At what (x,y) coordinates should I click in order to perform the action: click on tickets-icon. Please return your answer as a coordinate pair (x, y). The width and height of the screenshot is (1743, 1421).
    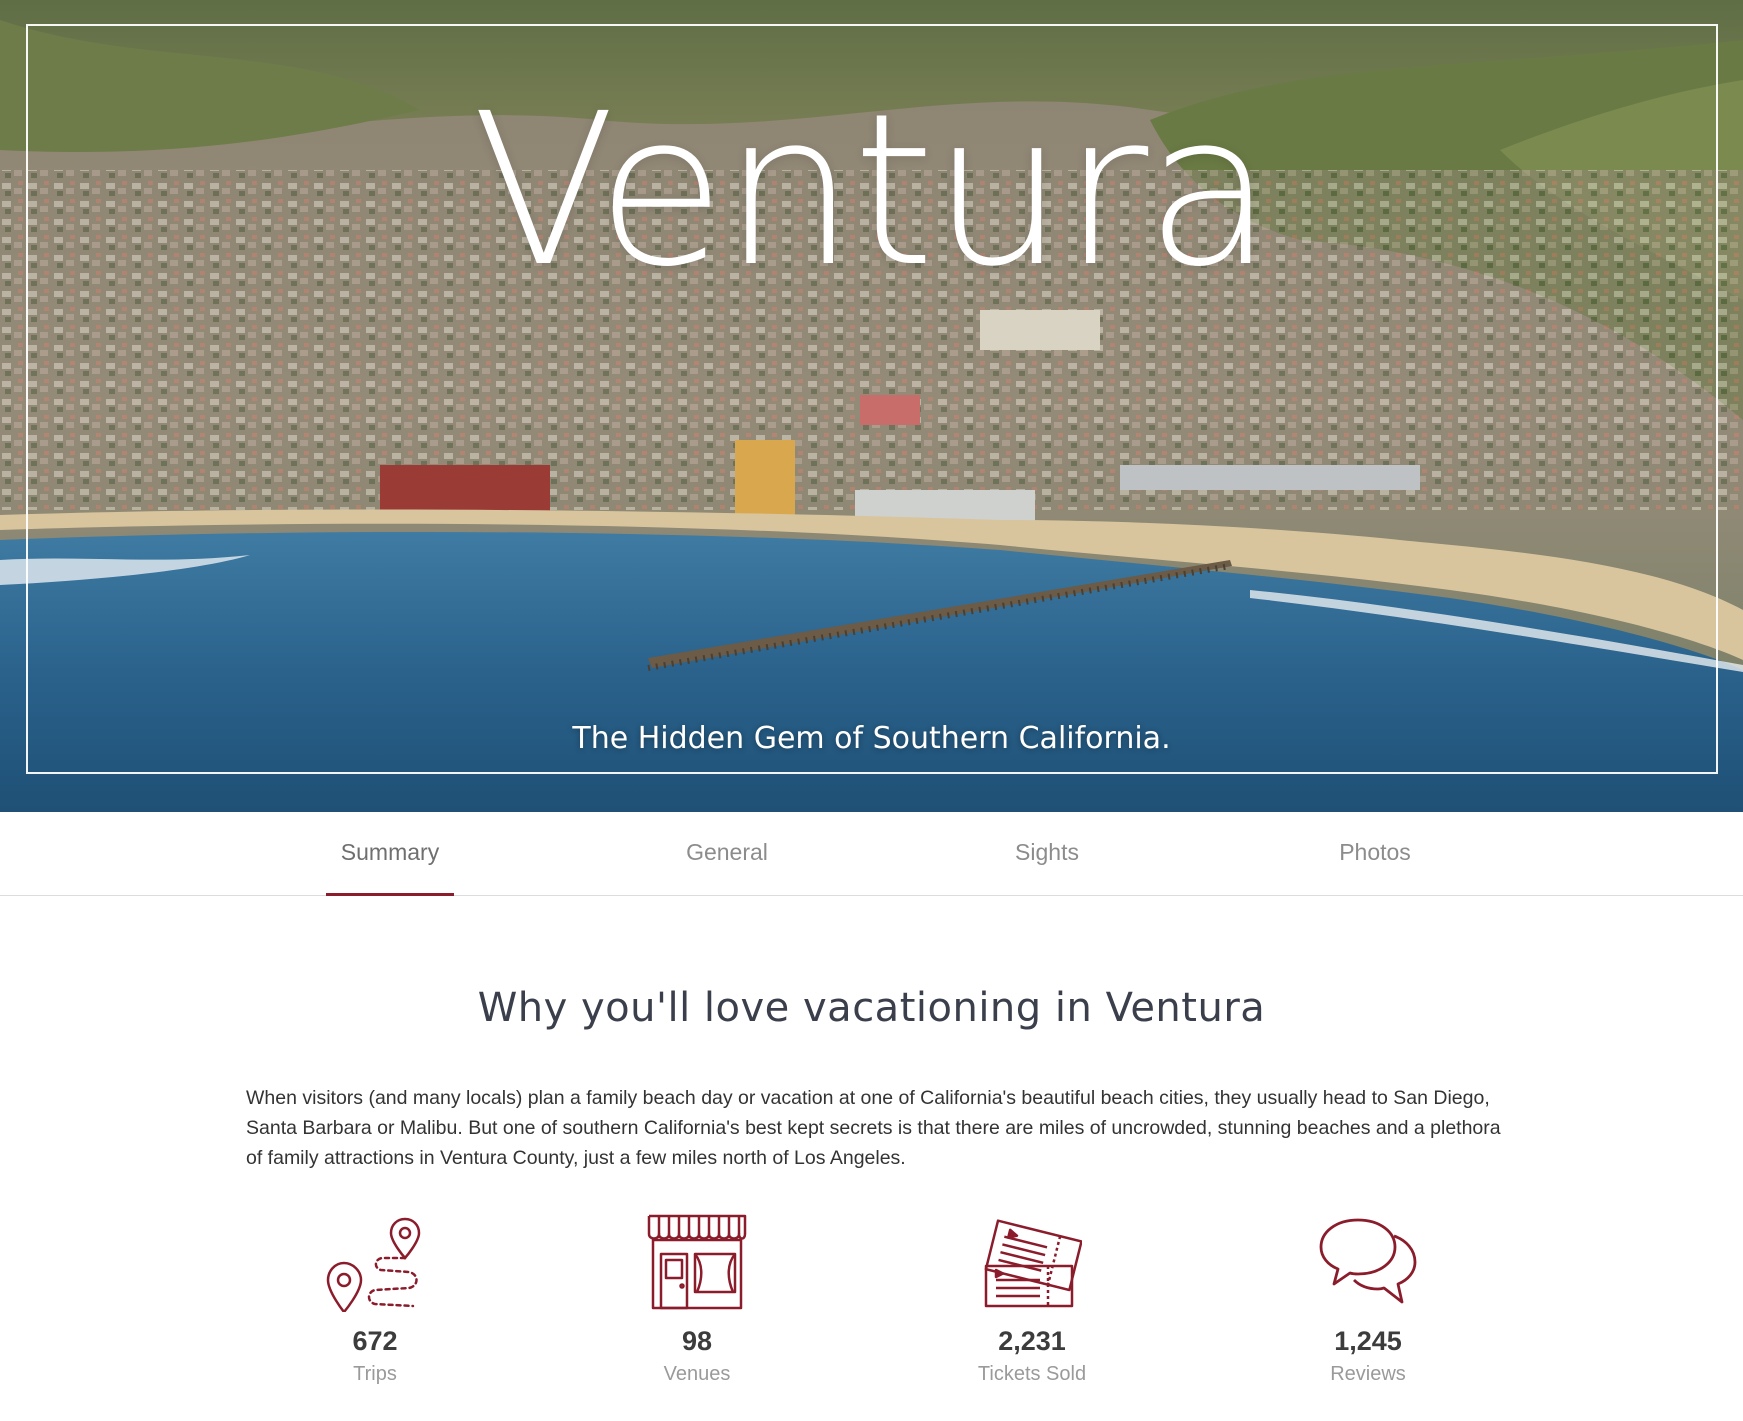
    Looking at the image, I should click on (1032, 1262).